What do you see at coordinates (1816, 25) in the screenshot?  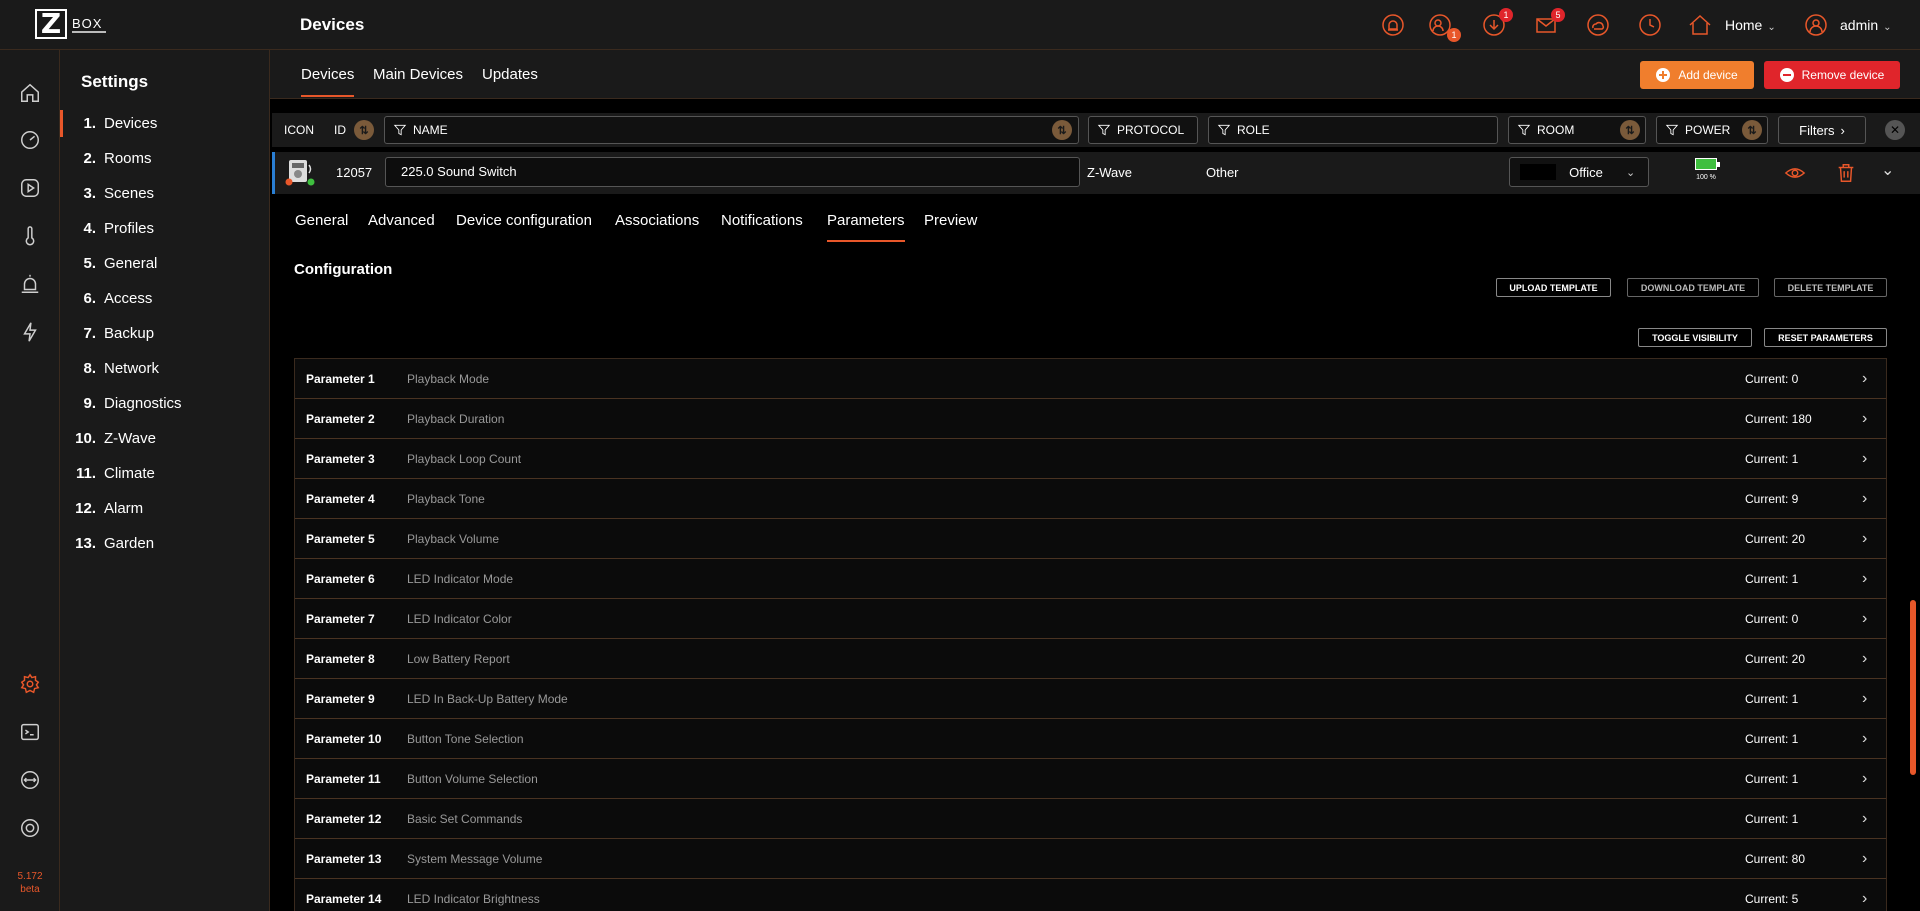 I see `user-avatar-icon` at bounding box center [1816, 25].